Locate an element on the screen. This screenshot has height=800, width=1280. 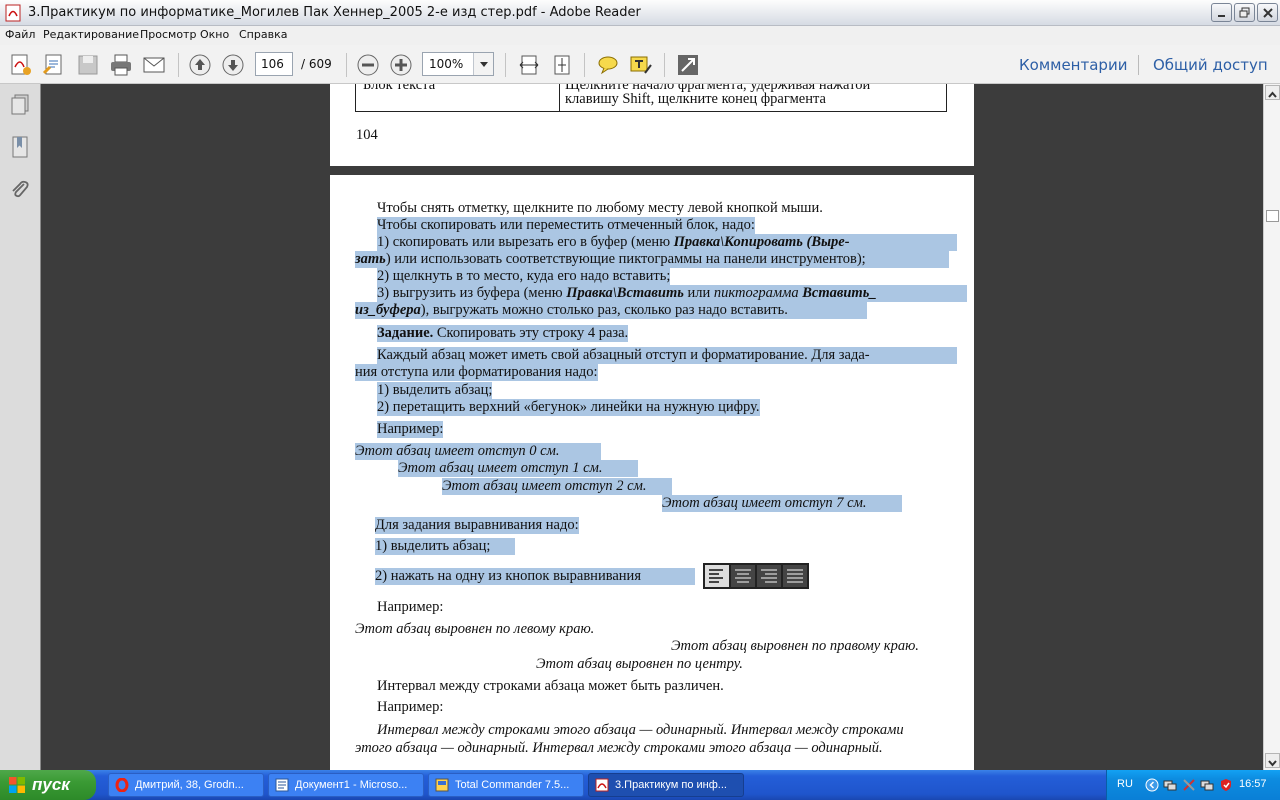
close-icon is located at coordinates (1268, 13).